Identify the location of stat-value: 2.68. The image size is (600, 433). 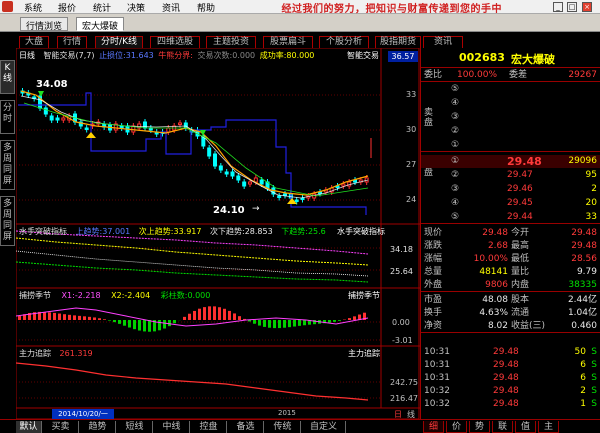
(497, 246).